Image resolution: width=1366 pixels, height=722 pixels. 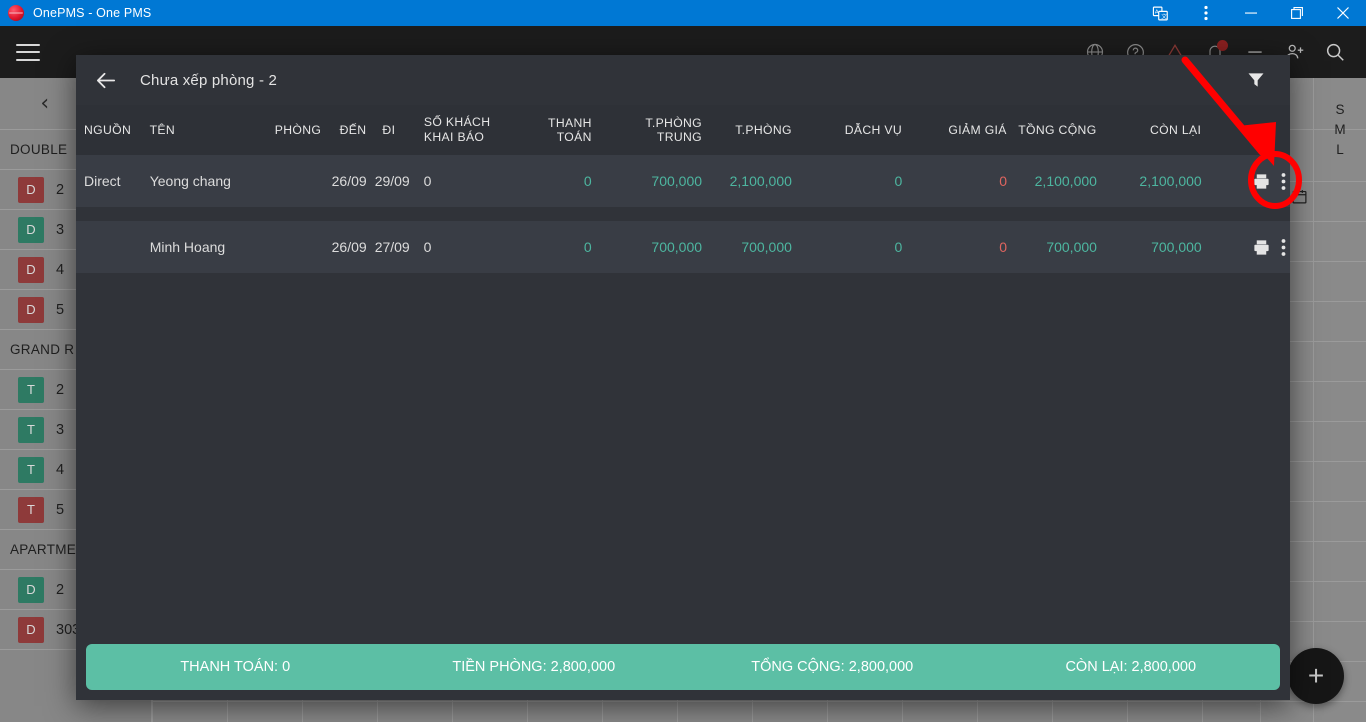 What do you see at coordinates (298, 130) in the screenshot?
I see `column-header-room: PHÒNG` at bounding box center [298, 130].